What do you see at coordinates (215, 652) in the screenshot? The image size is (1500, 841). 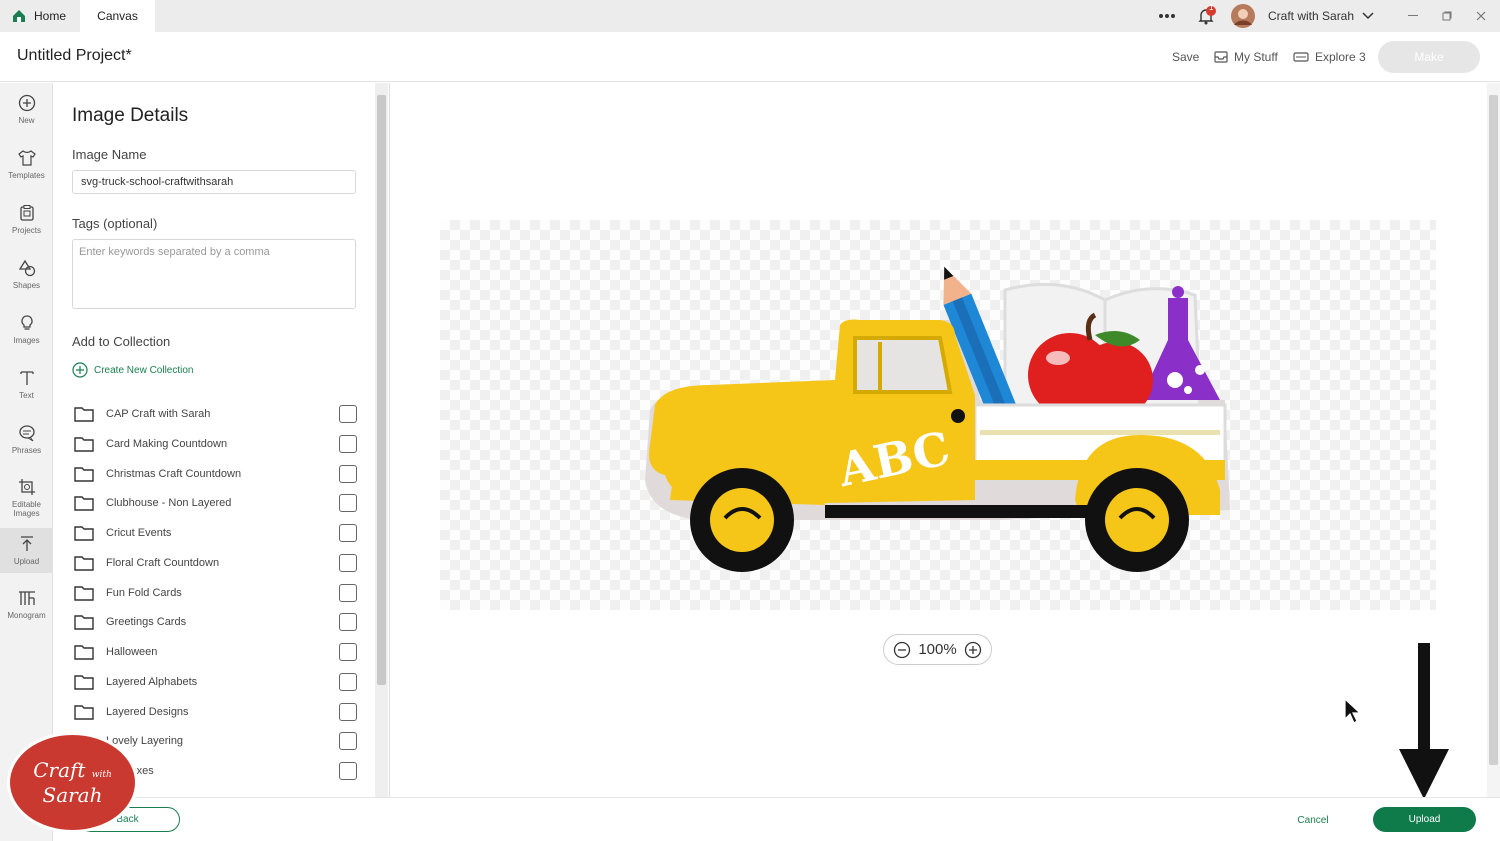 I see `collection-row: Halloween` at bounding box center [215, 652].